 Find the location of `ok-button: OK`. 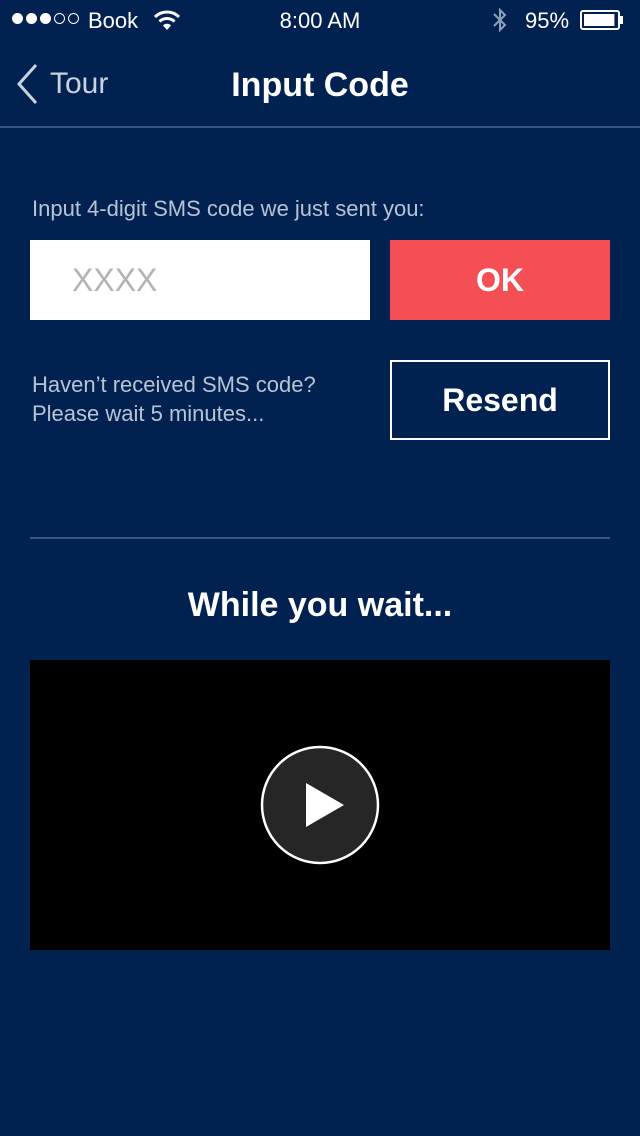

ok-button: OK is located at coordinates (500, 280).